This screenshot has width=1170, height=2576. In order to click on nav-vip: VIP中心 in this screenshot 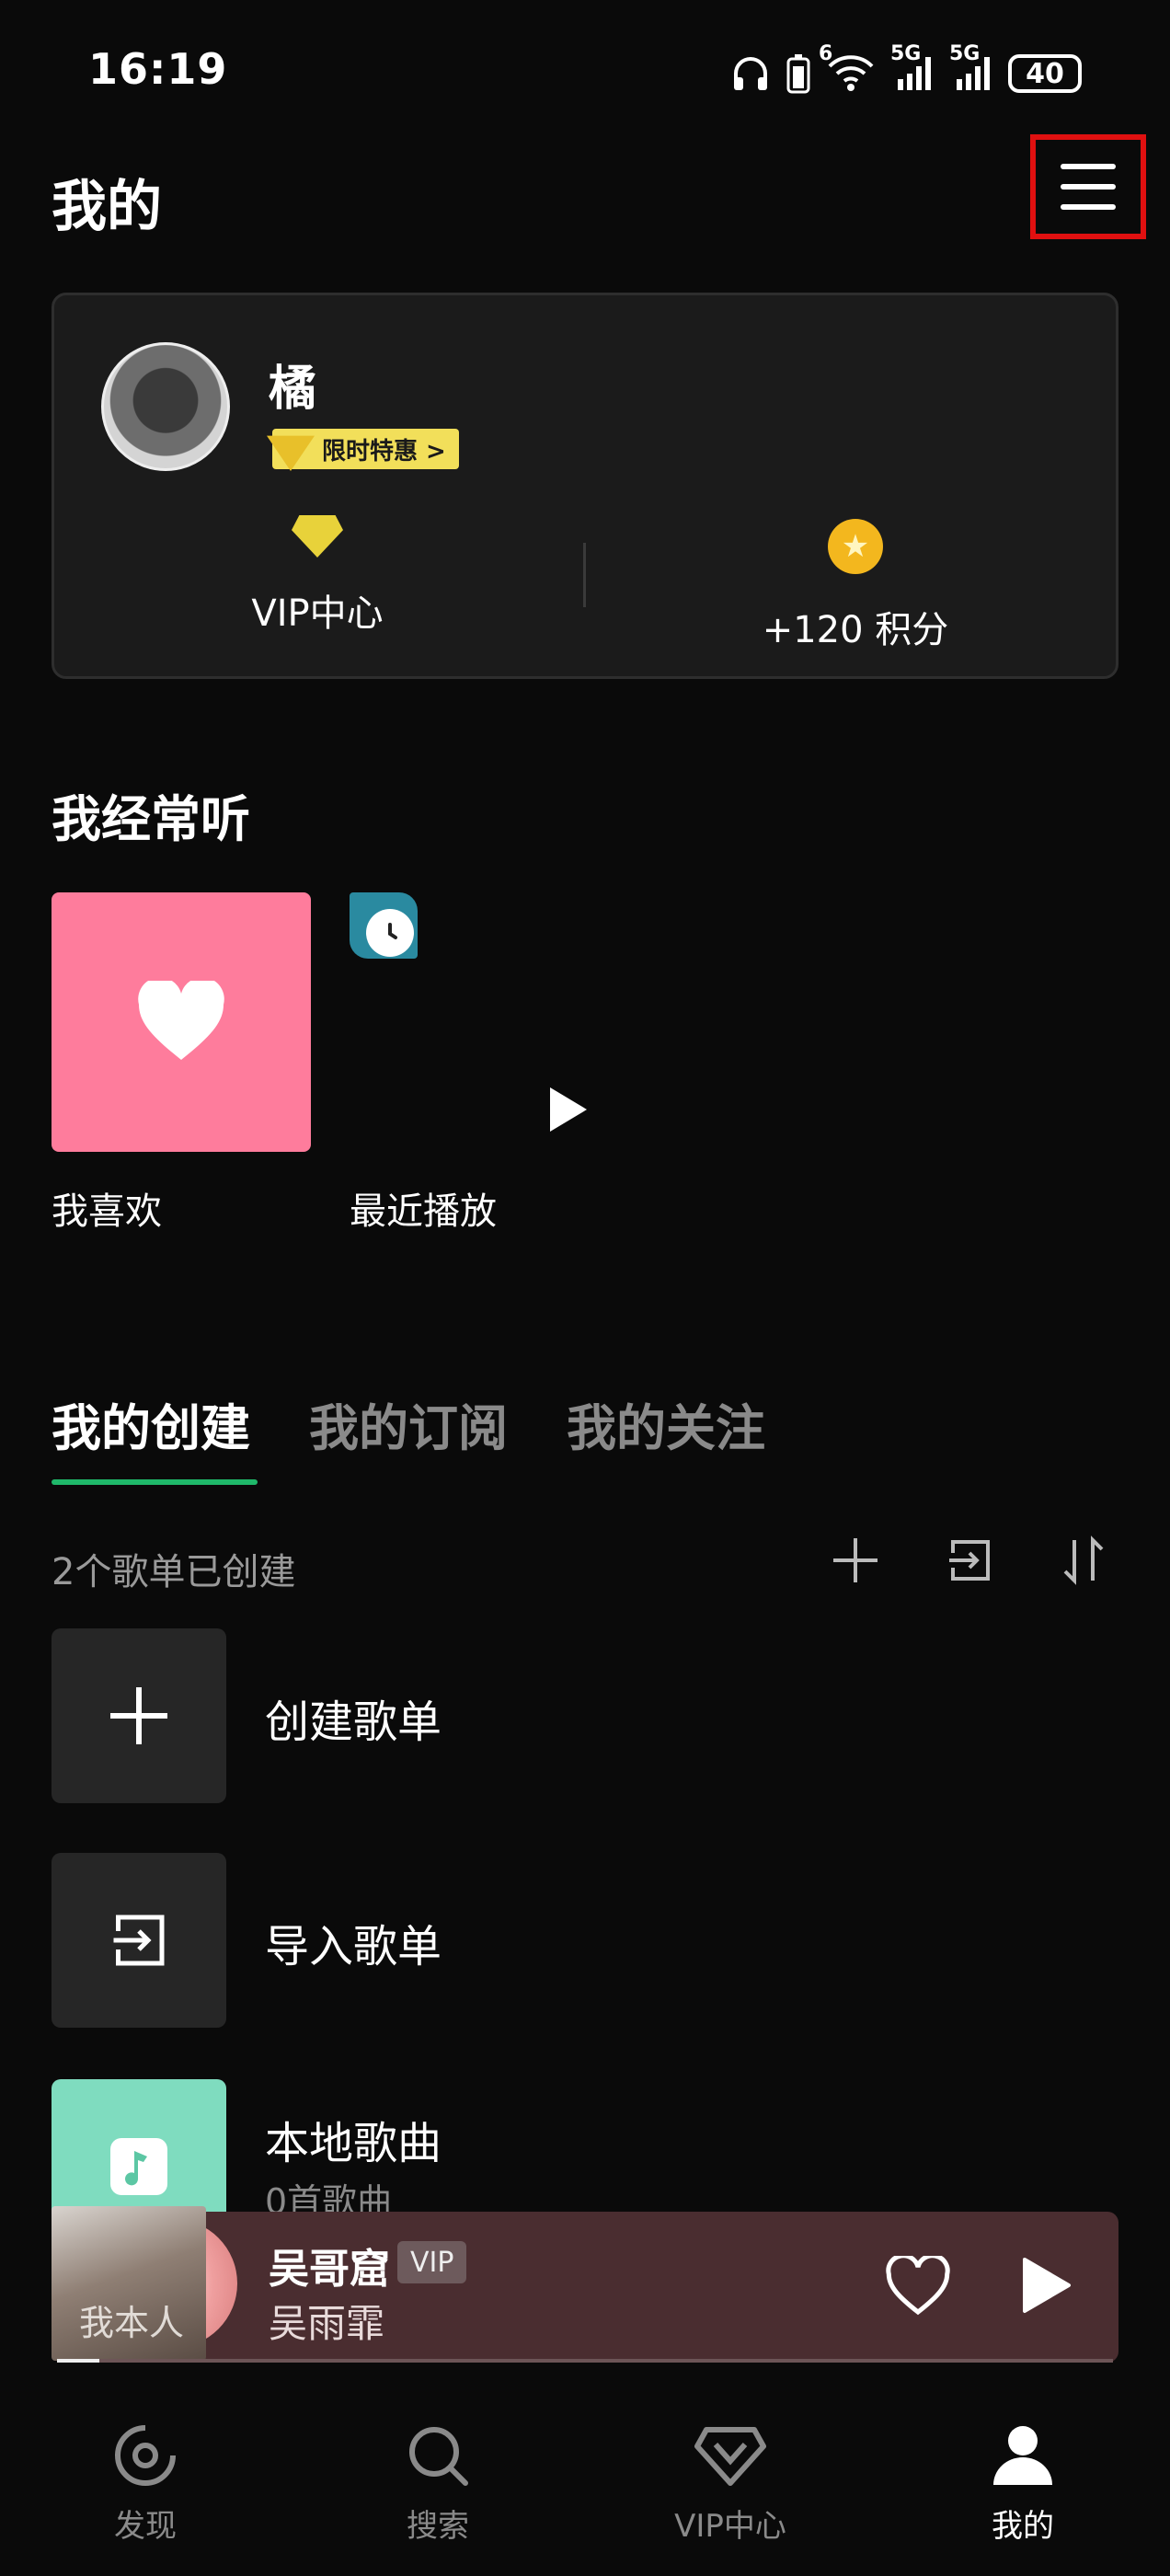, I will do `click(730, 2482)`.